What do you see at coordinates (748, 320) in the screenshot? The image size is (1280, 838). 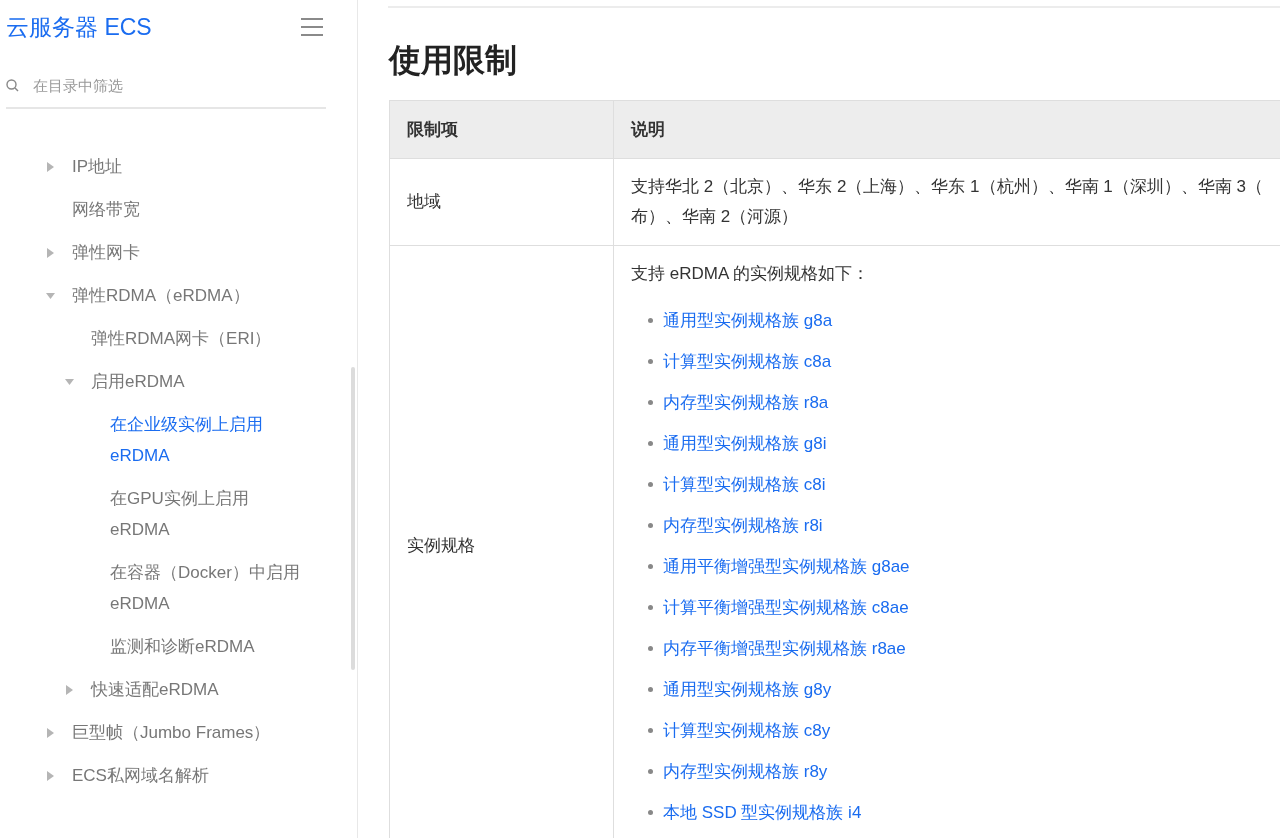 I see `instance-family-link: 通用型实例规格族 g8a` at bounding box center [748, 320].